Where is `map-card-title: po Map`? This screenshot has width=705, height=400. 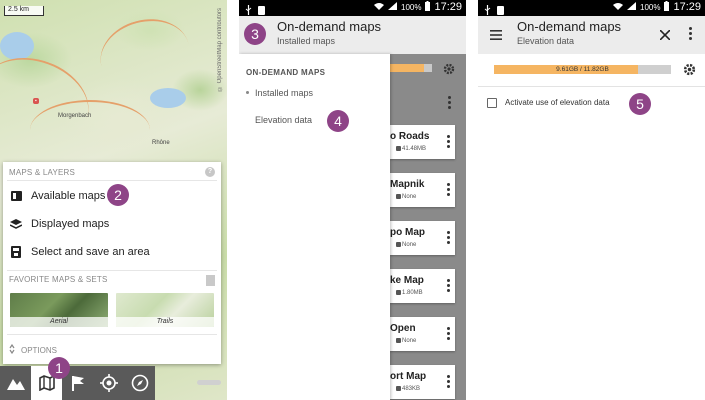 map-card-title: po Map is located at coordinates (407, 232).